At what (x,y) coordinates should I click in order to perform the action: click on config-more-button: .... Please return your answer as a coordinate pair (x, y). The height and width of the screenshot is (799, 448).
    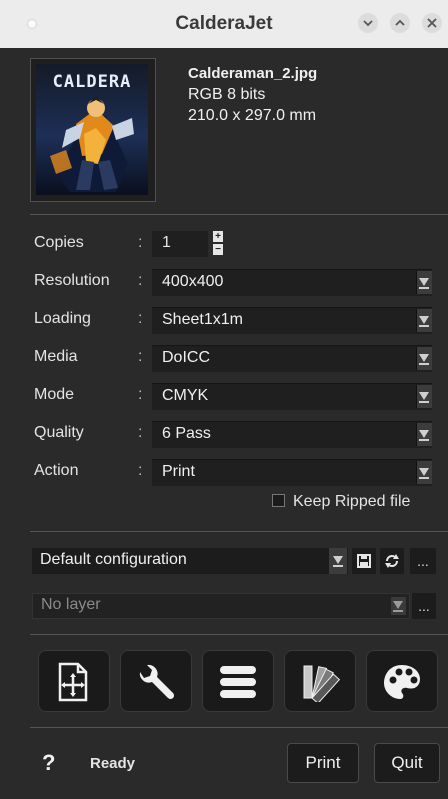
    Looking at the image, I should click on (423, 561).